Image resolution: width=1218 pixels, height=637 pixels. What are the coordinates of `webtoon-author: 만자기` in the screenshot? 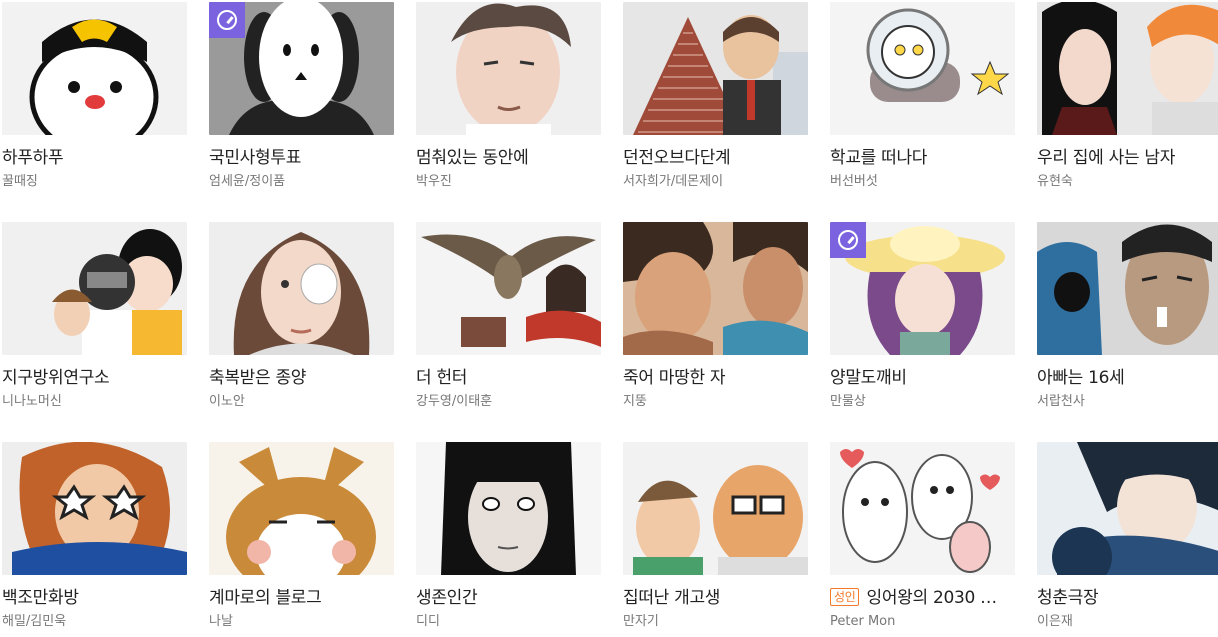 It's located at (715, 622).